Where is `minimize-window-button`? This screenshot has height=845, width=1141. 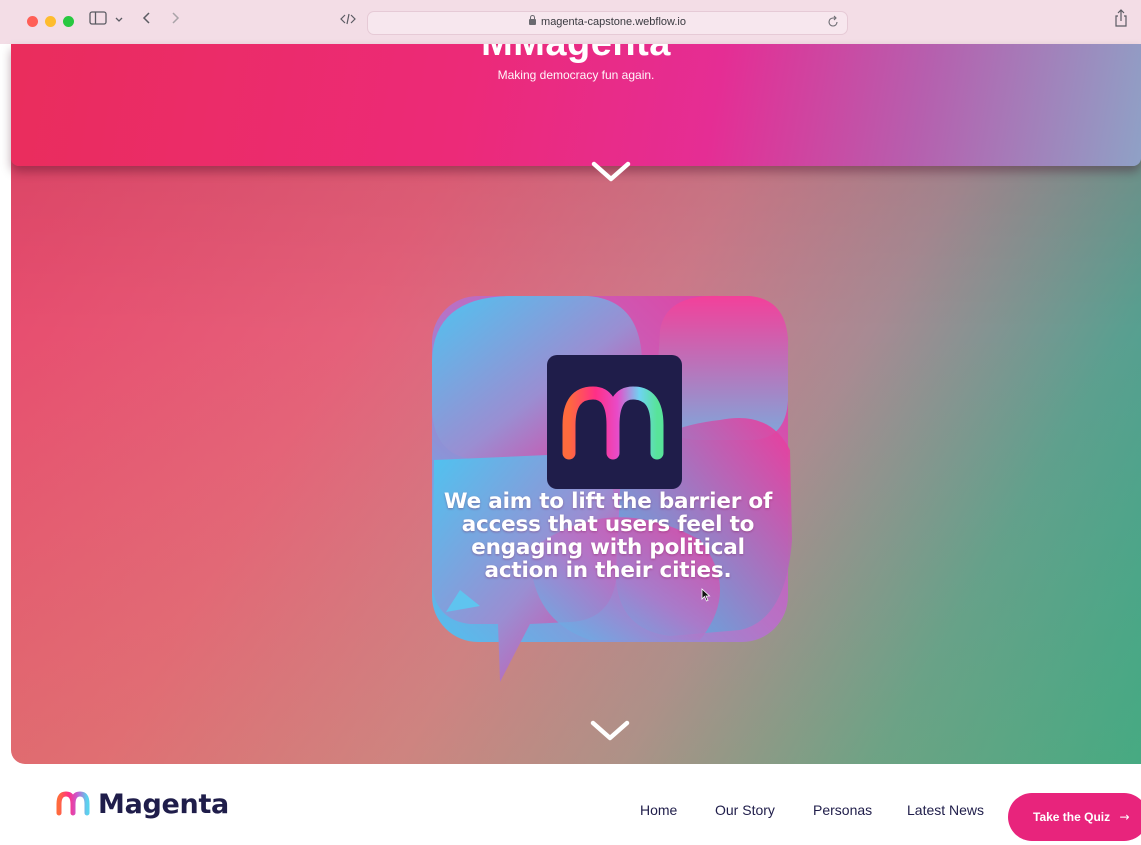
minimize-window-button is located at coordinates (50, 21).